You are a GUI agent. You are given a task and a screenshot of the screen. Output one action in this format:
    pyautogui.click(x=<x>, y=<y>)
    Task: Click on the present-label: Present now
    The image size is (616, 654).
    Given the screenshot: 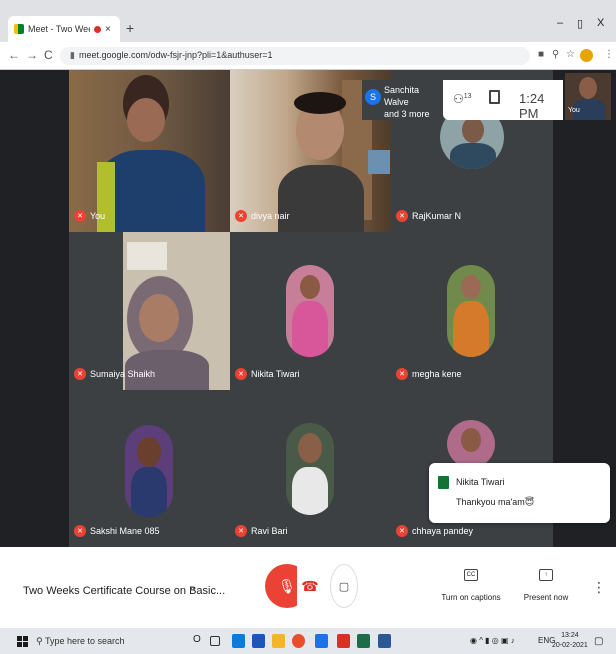 What is the action you would take?
    pyautogui.click(x=546, y=597)
    